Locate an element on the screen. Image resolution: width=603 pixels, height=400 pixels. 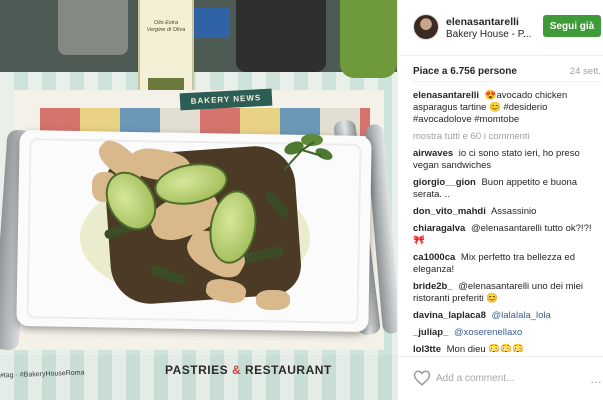
comment-input is located at coordinates (511, 378).